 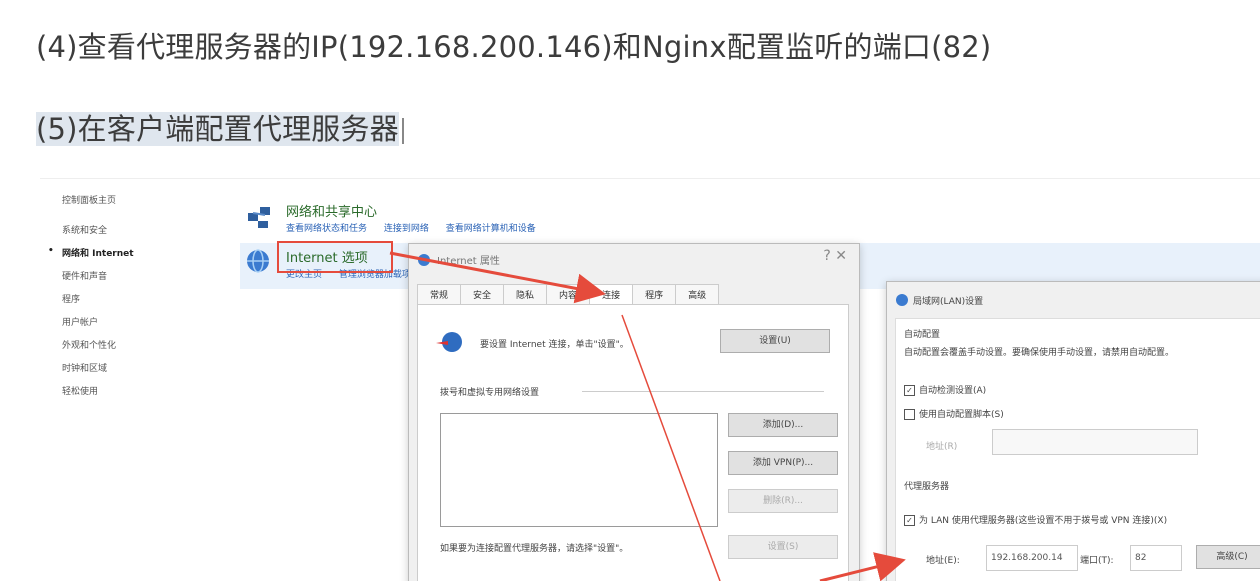 I want to click on text-cursor, so click(x=402, y=131).